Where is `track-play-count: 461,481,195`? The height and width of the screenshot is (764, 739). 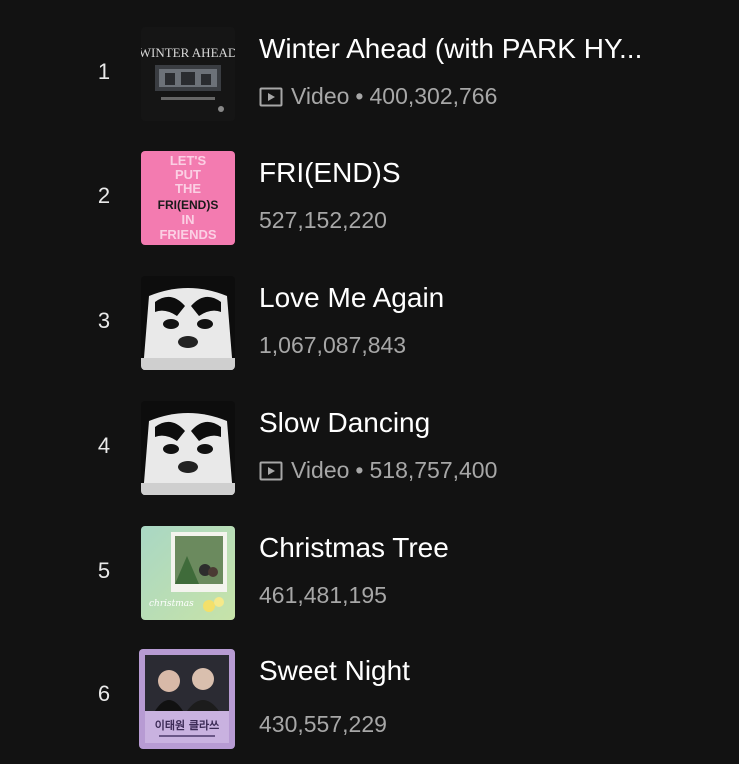
track-play-count: 461,481,195 is located at coordinates (323, 595).